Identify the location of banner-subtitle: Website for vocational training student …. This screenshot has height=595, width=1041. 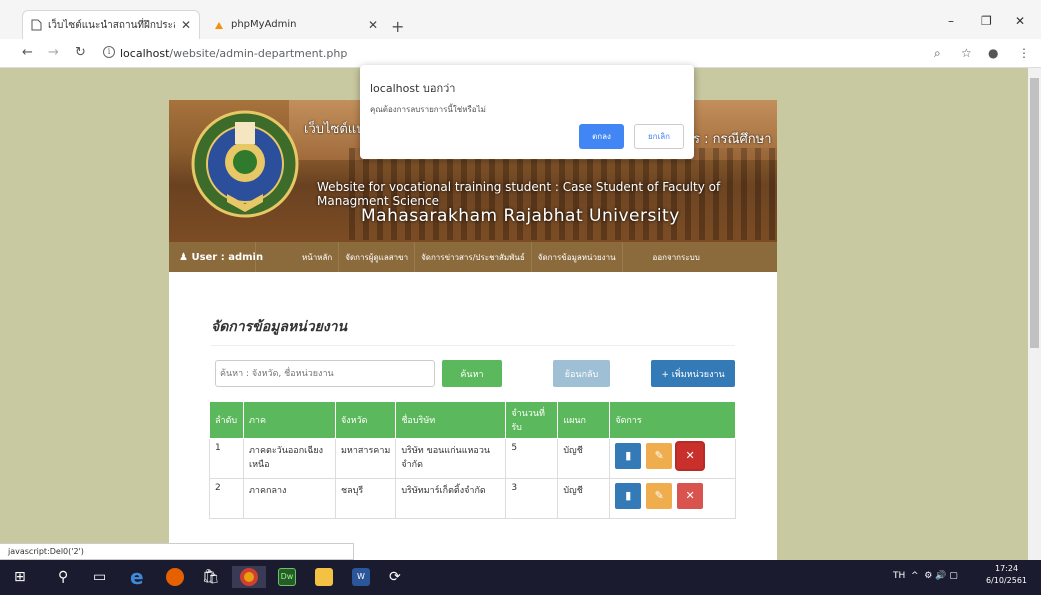
(519, 194).